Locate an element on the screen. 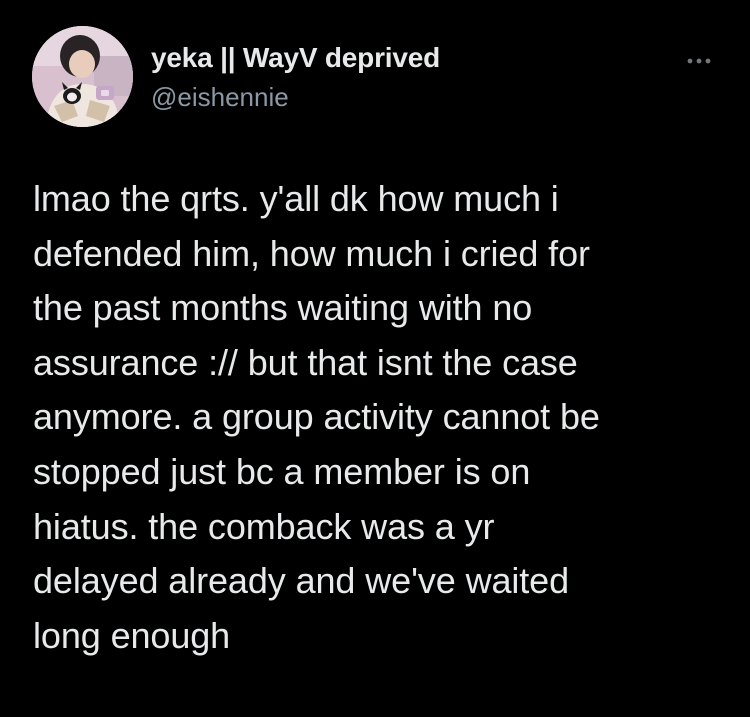 This screenshot has width=750, height=717. more-options-button is located at coordinates (699, 61).